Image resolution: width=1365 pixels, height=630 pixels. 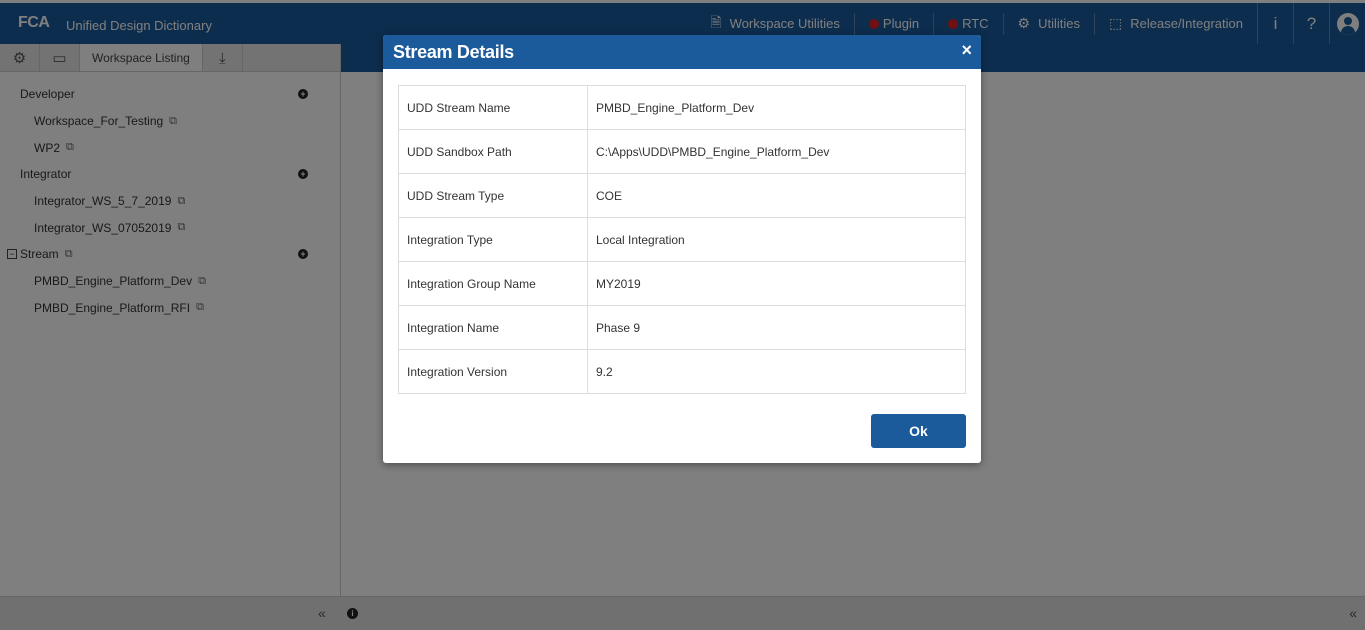 I want to click on table-row: Integration Group Name MY2019, so click(x=682, y=283).